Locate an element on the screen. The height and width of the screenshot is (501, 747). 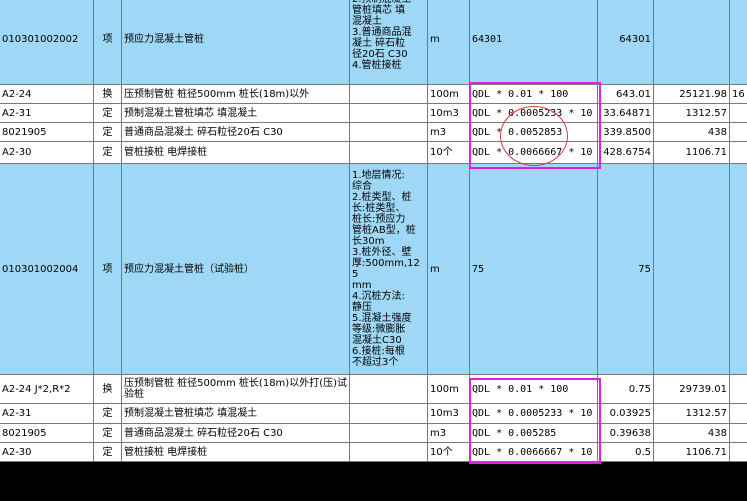
row-quantity: 339.8500 is located at coordinates (626, 132).